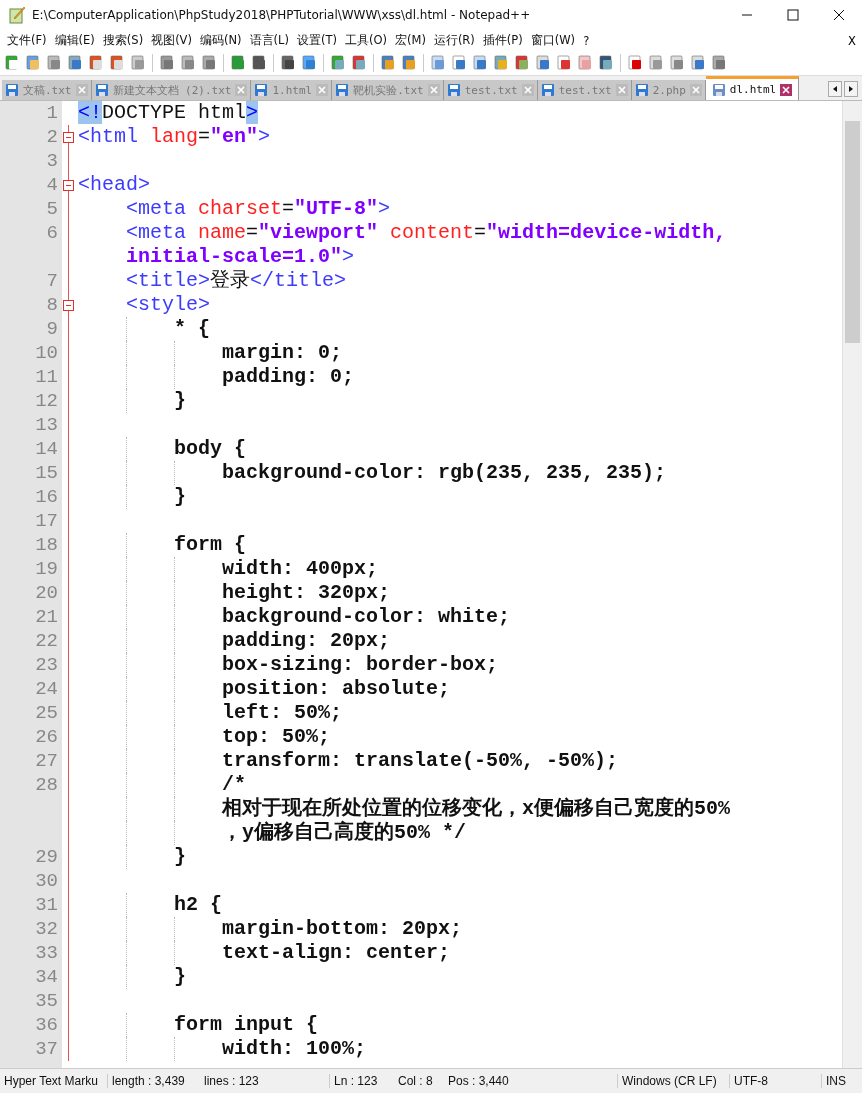 Image resolution: width=862 pixels, height=1093 pixels. I want to click on scroll-left-icon, so click(835, 89).